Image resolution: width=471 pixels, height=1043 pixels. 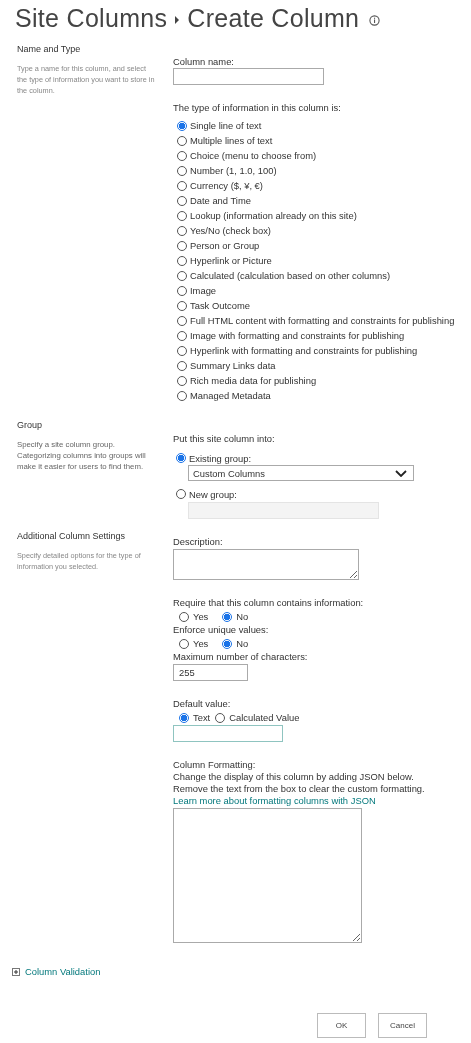 I want to click on radio-label: New group:, so click(x=213, y=494).